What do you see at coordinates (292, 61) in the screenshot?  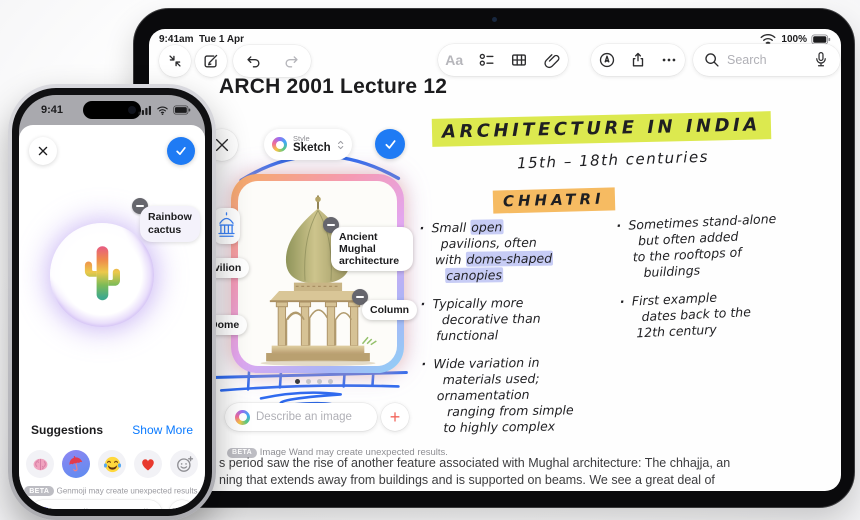 I see `redo-icon` at bounding box center [292, 61].